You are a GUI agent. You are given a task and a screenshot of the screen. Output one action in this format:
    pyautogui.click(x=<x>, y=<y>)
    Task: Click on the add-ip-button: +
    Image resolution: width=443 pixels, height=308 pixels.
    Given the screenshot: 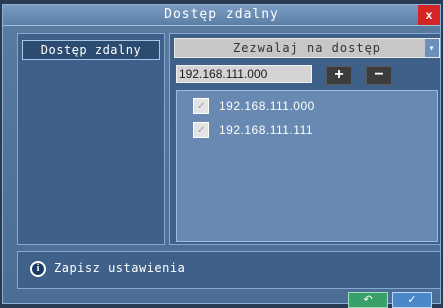 What is the action you would take?
    pyautogui.click(x=339, y=75)
    